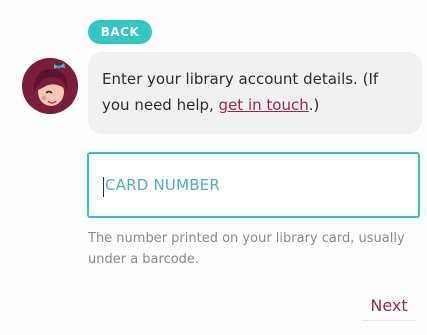  Describe the element at coordinates (103, 187) in the screenshot. I see `text-caret` at that location.